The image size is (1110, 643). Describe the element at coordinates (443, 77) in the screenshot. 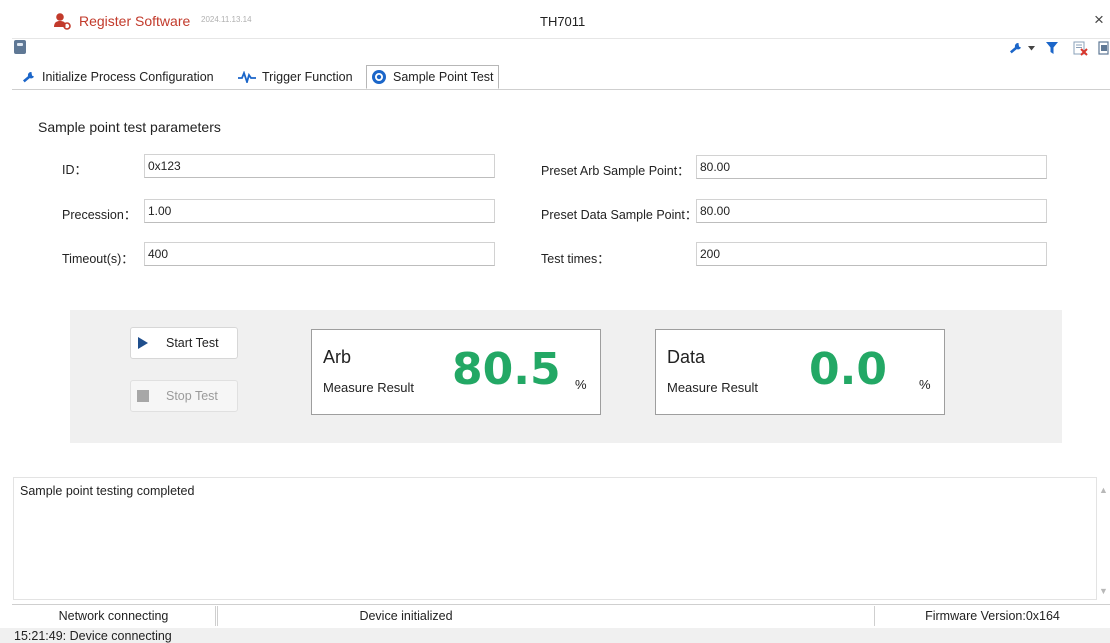

I see `tab-label: Sample Point Test` at that location.